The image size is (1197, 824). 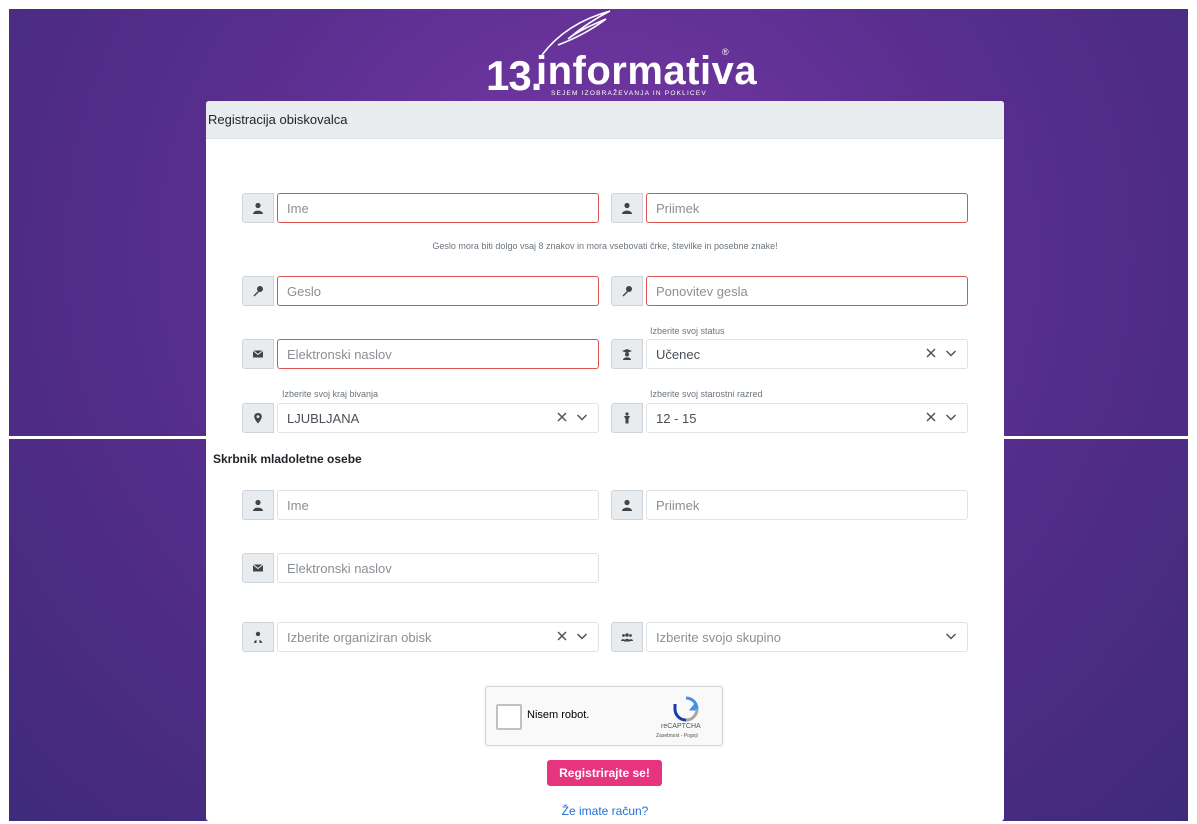 I want to click on logo-number: 13., so click(x=514, y=75).